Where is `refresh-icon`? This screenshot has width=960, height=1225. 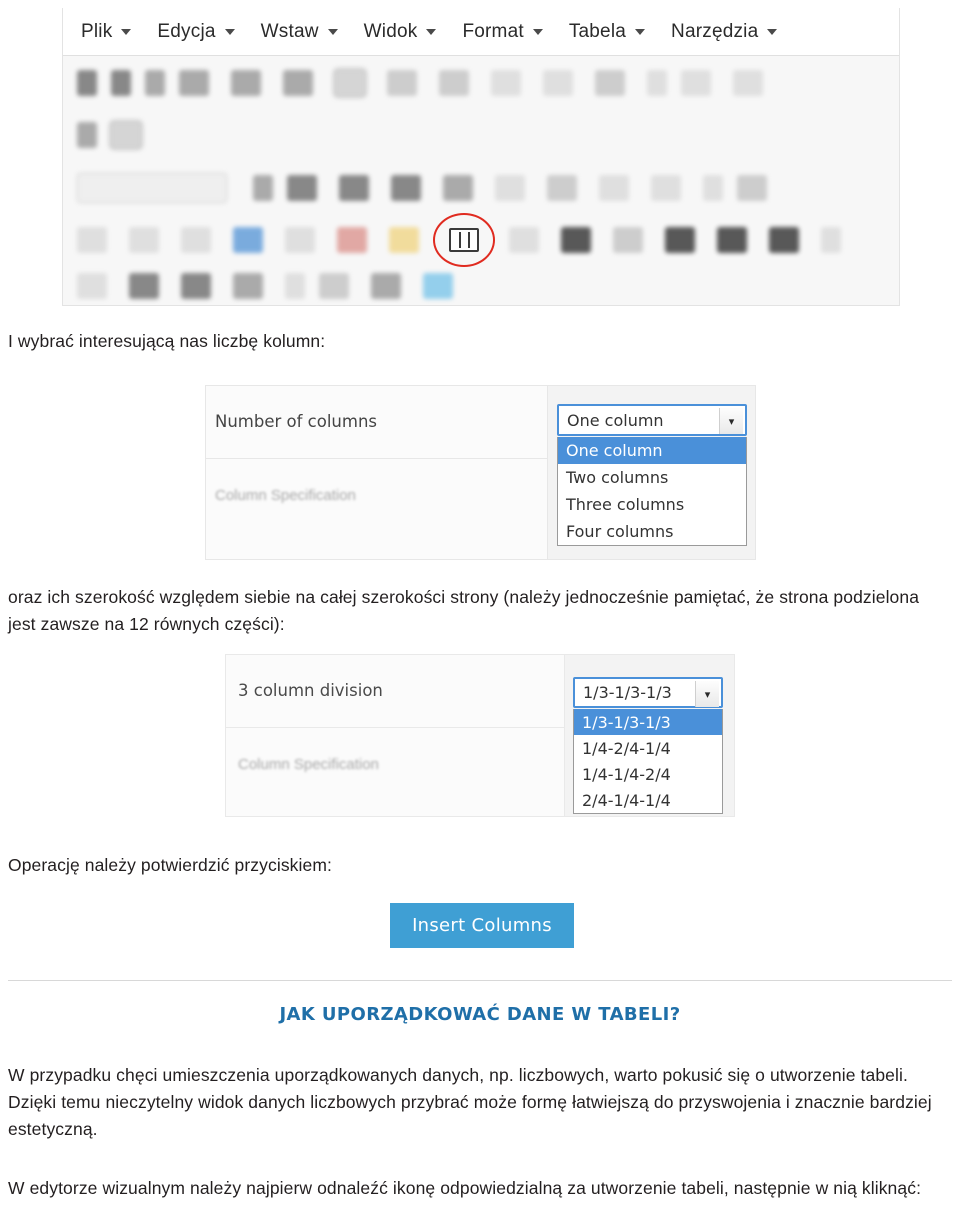
refresh-icon is located at coordinates (438, 286).